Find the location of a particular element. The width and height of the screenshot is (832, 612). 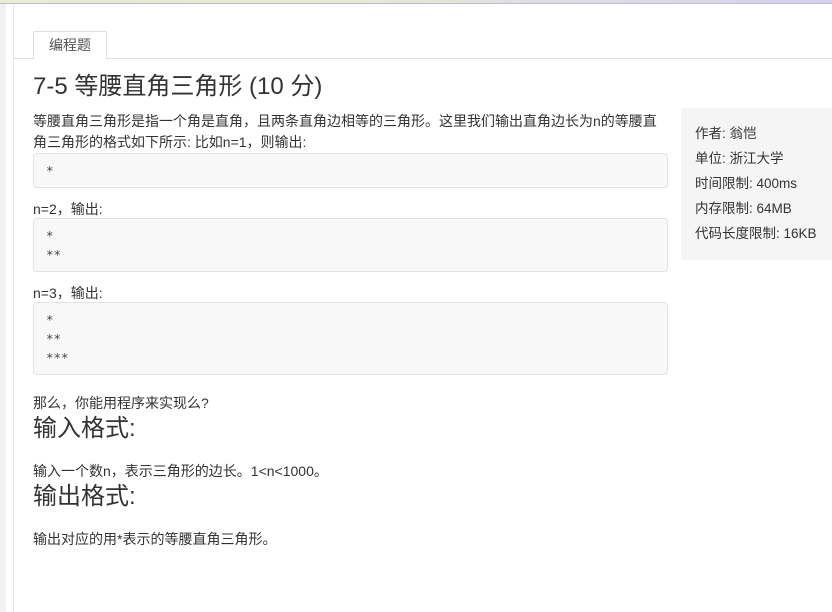

meta-author: 作者: 翁恺 is located at coordinates (726, 133).